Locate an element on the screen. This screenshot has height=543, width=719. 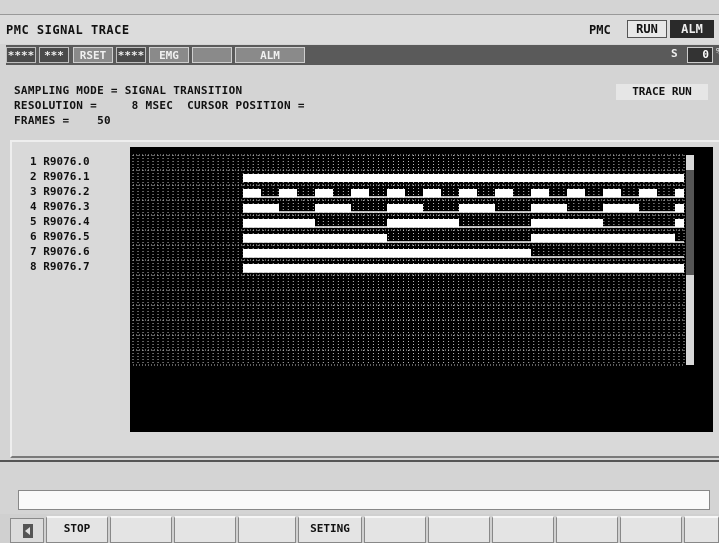
trace-status-badge: TRACE RUN is located at coordinates (662, 92).